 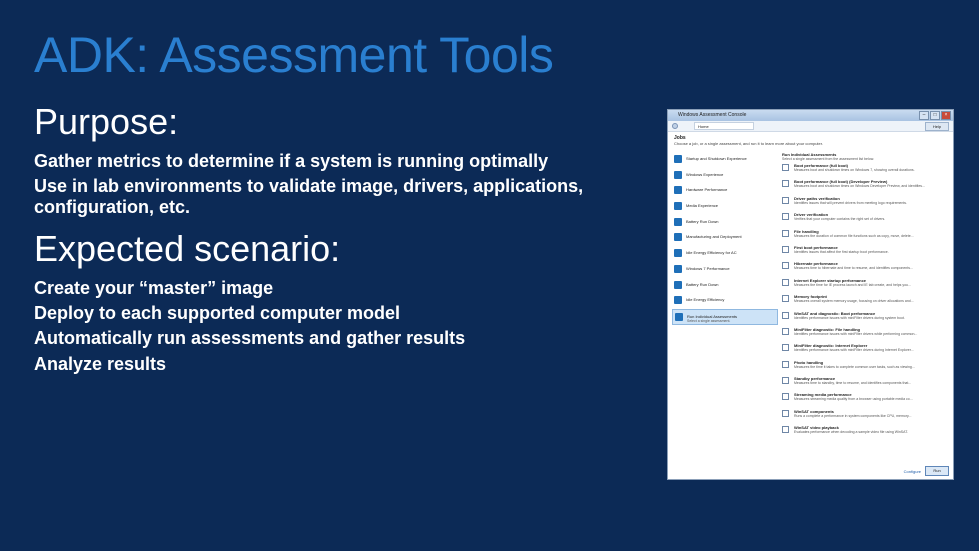 What do you see at coordinates (937, 471) in the screenshot?
I see `run-button: Run` at bounding box center [937, 471].